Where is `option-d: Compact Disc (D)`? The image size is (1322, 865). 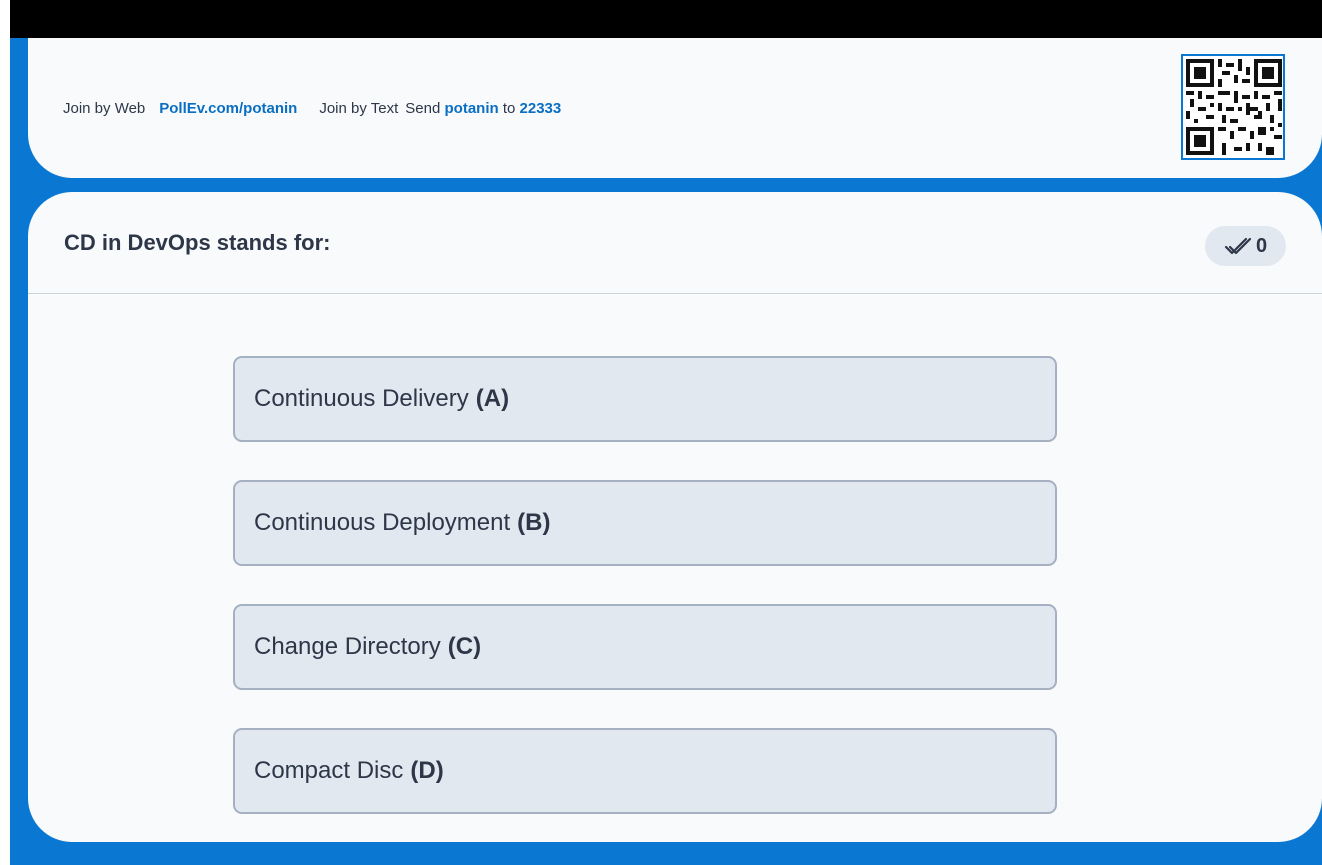
option-d: Compact Disc (D) is located at coordinates (645, 771).